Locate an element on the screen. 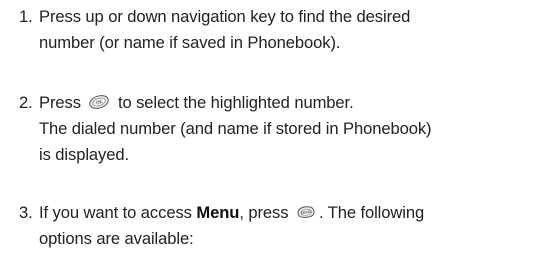 This screenshot has width=550, height=275. step-number: 2. is located at coordinates (26, 102).